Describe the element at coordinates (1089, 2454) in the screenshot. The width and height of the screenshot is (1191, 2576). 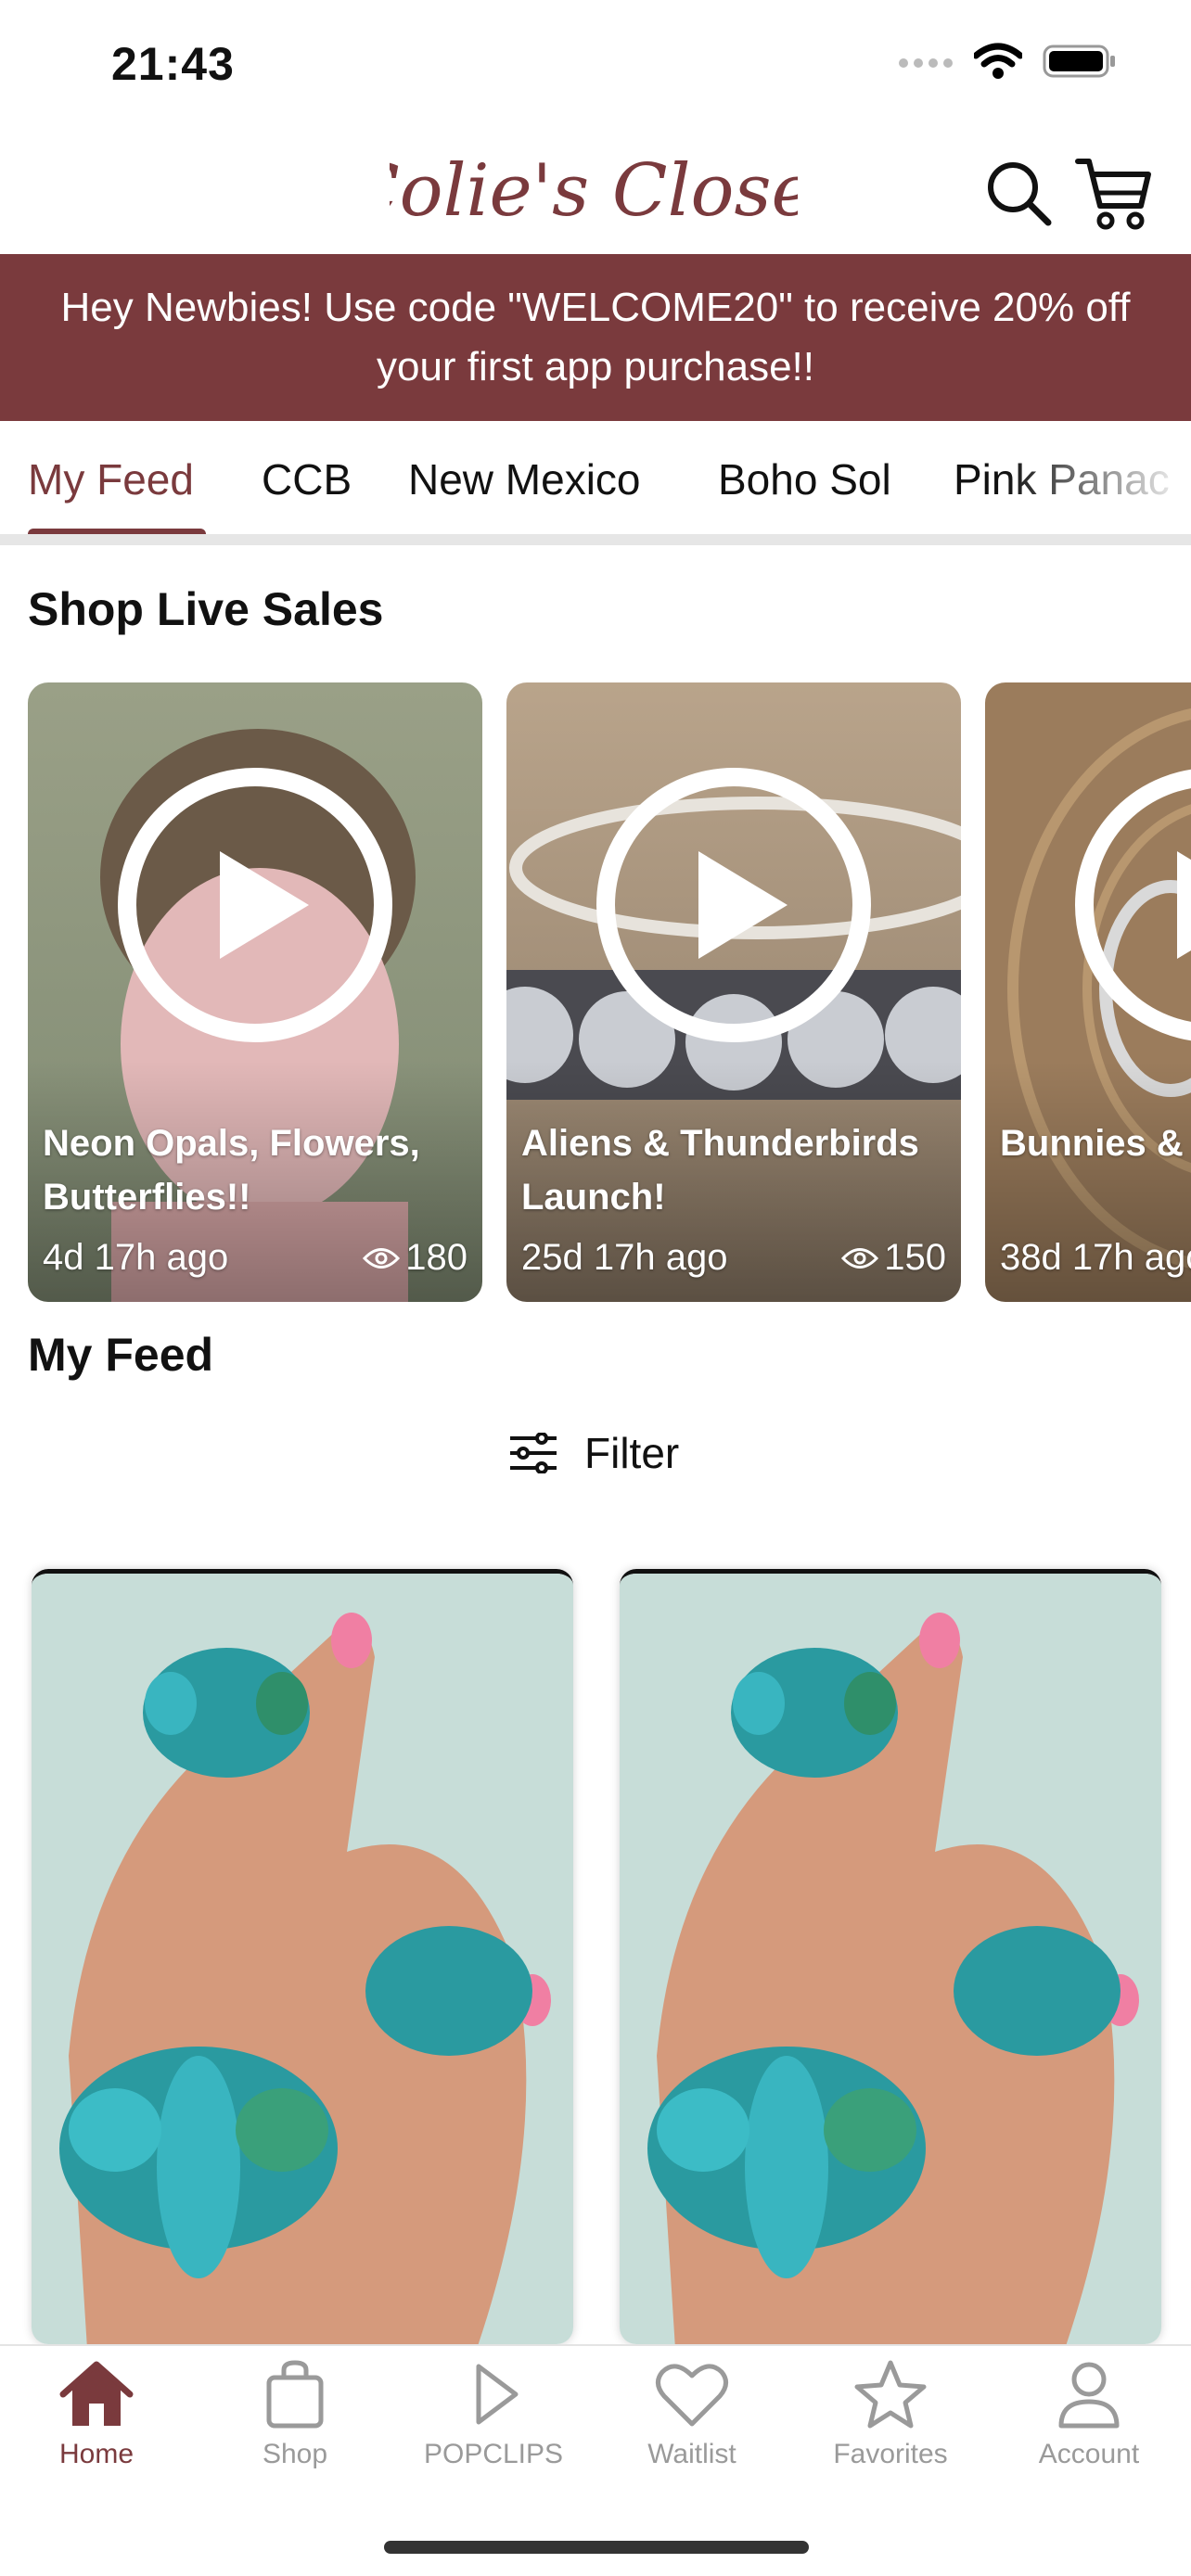
I see `nav-account-label: Account` at that location.